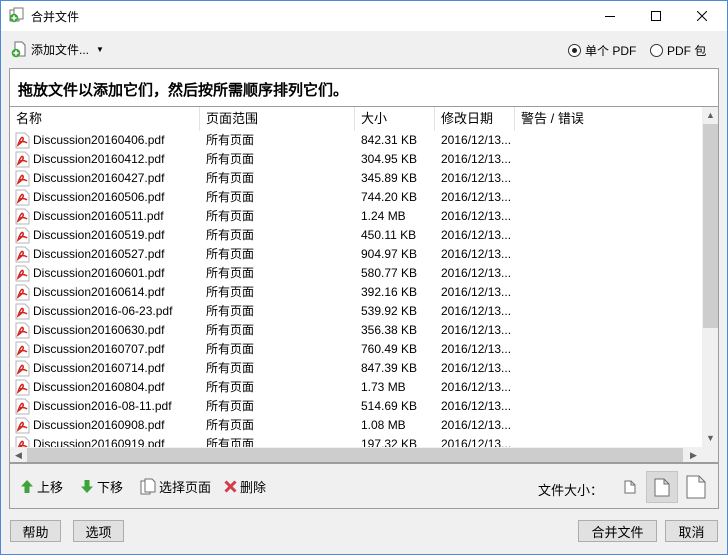 The image size is (728, 555). Describe the element at coordinates (608, 119) in the screenshot. I see `column-warnings-errors: 警告 / 错误` at that location.